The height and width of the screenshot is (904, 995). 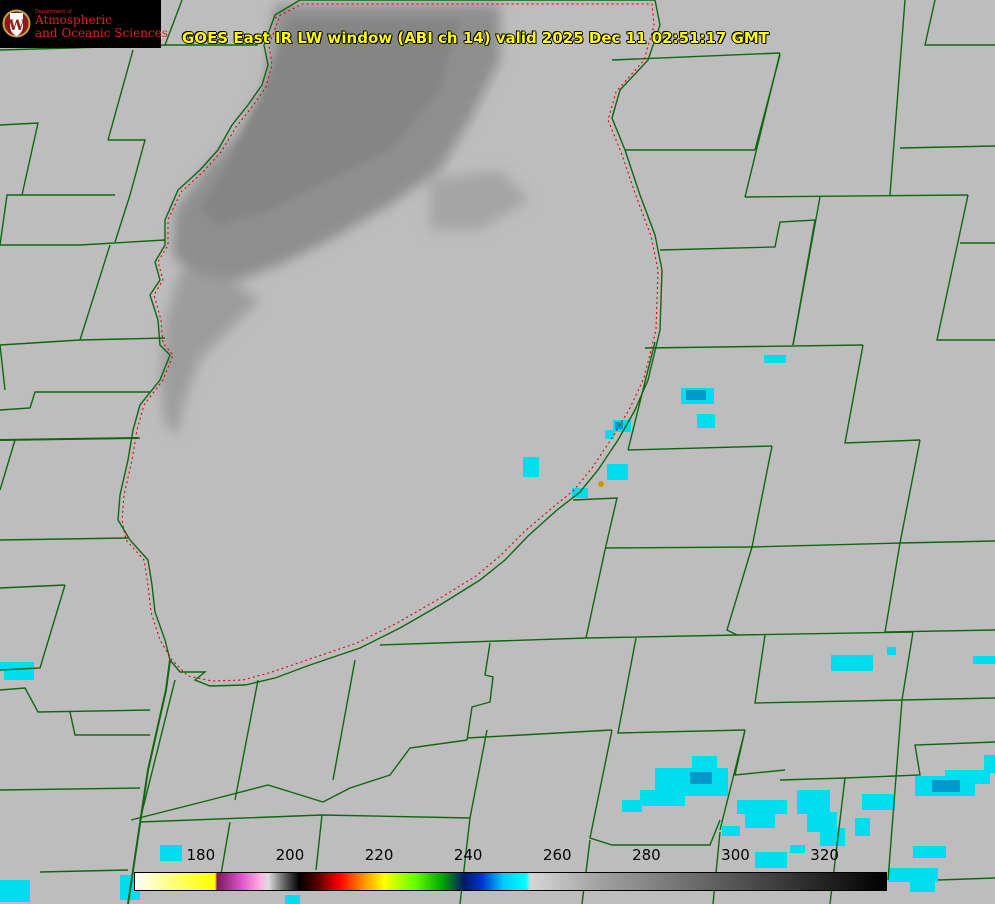 I want to click on colorbar-tick-label: 220, so click(x=379, y=855).